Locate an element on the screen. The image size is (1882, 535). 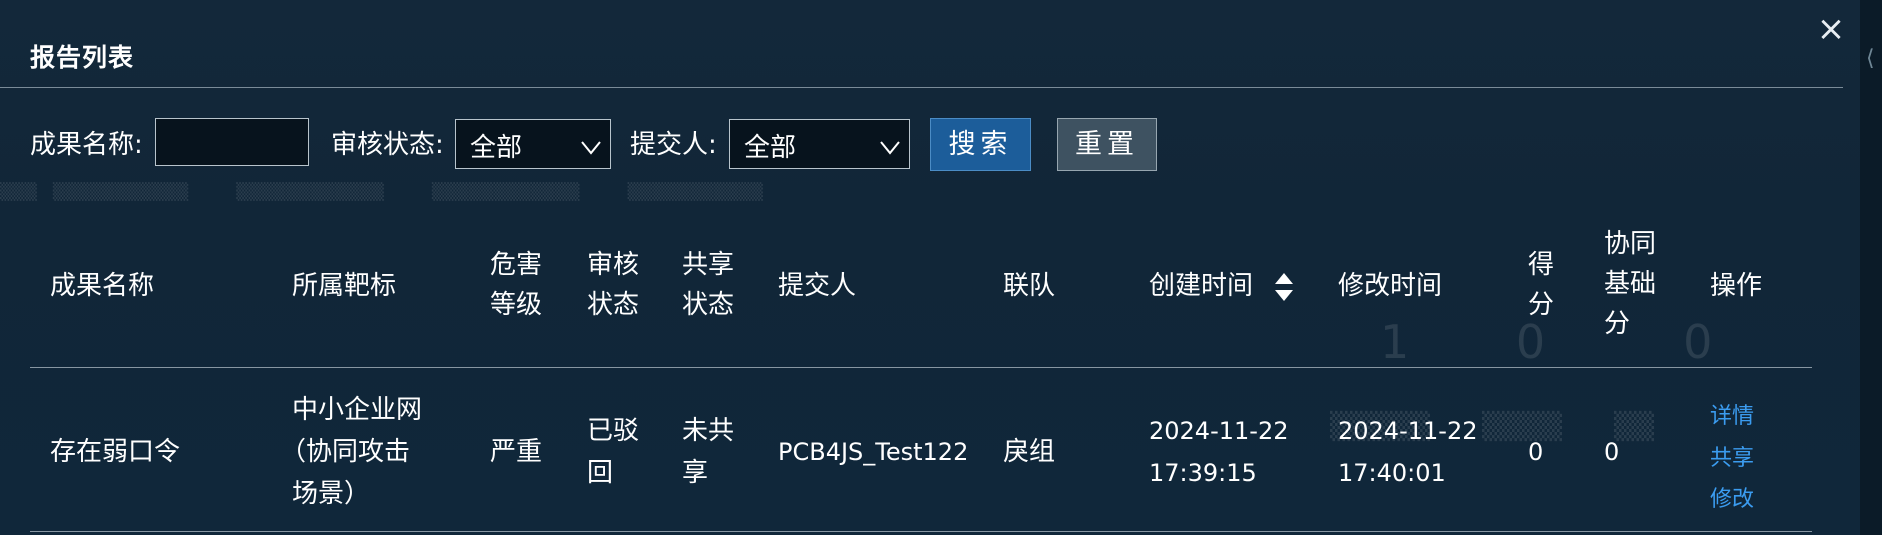
cell-team: 戾组 is located at coordinates (1029, 452).